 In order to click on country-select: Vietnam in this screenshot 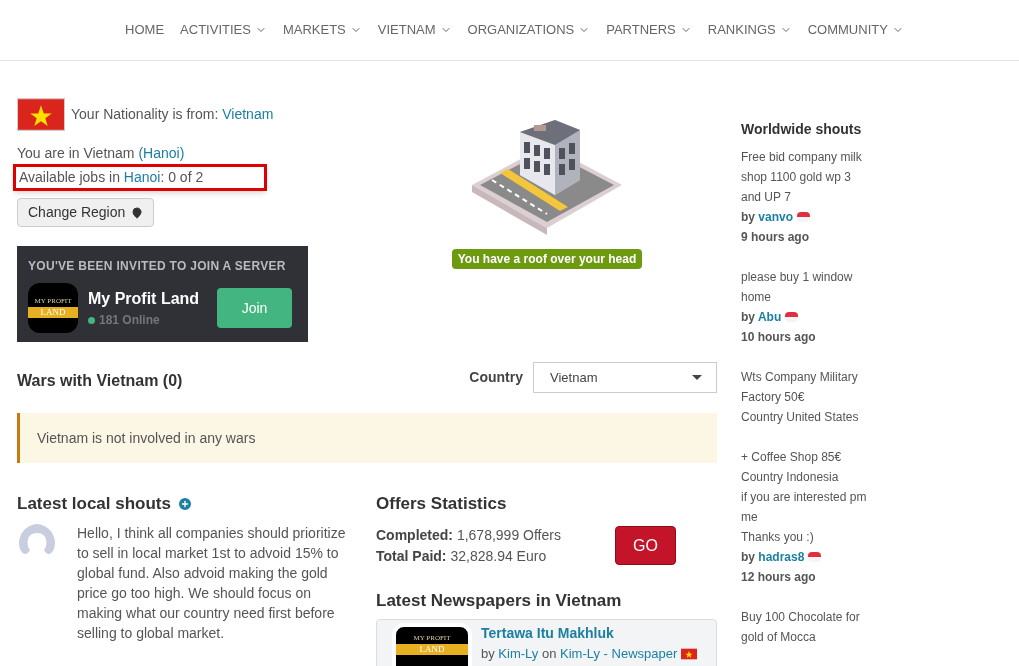, I will do `click(625, 377)`.